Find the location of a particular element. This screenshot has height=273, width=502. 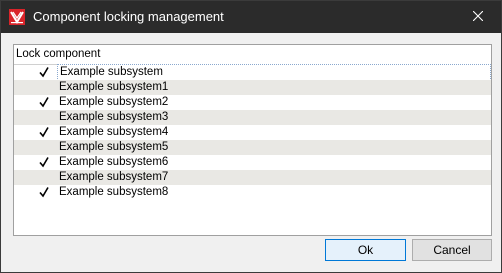

list-item: Example subsystem4 is located at coordinates (252, 132).